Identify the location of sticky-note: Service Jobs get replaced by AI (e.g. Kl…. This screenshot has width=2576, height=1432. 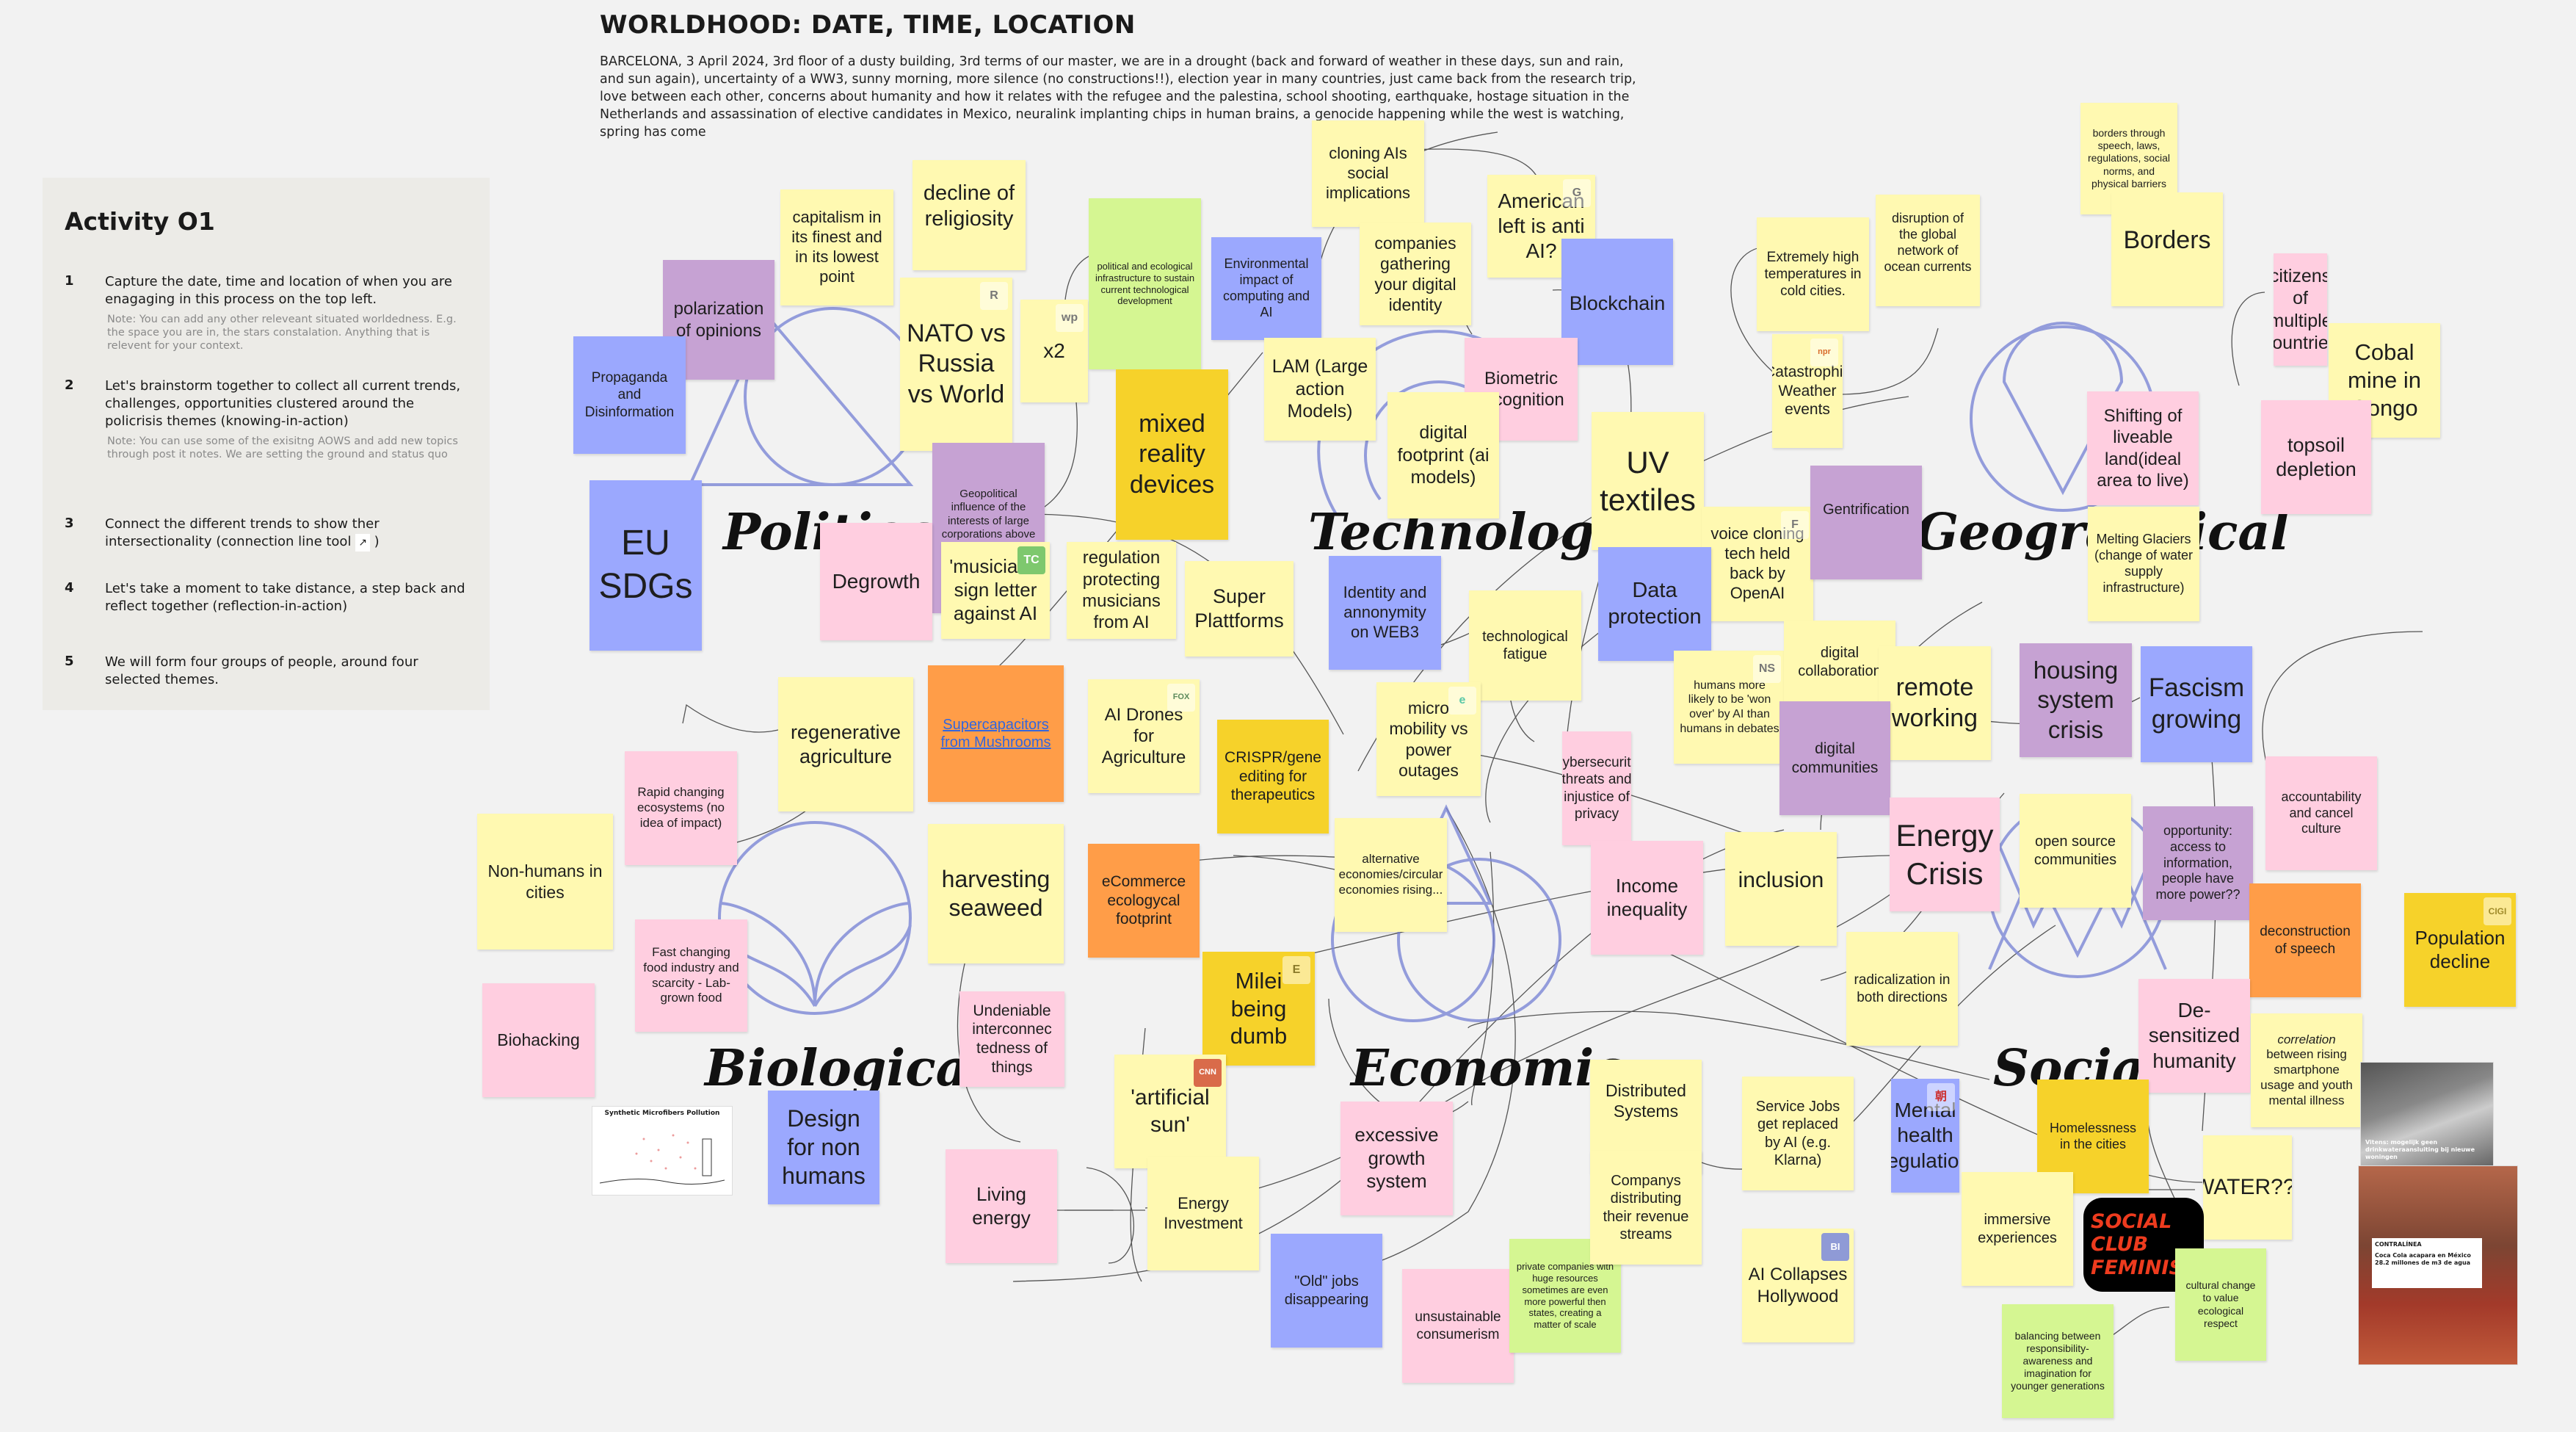
(1798, 1133).